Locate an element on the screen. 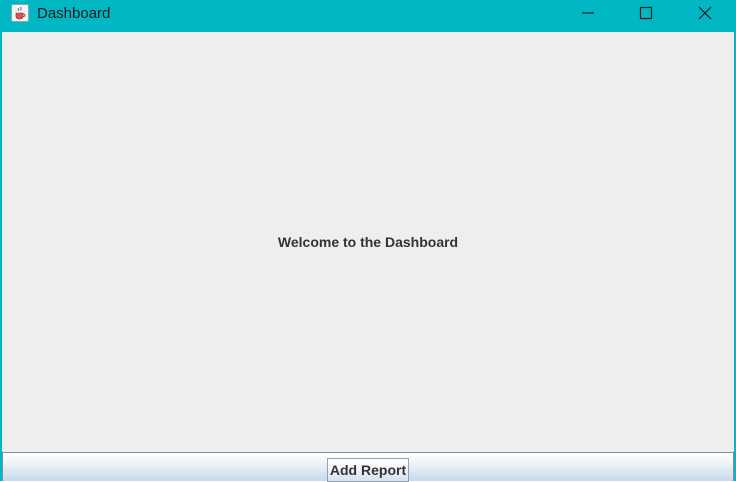  close-button is located at coordinates (705, 14).